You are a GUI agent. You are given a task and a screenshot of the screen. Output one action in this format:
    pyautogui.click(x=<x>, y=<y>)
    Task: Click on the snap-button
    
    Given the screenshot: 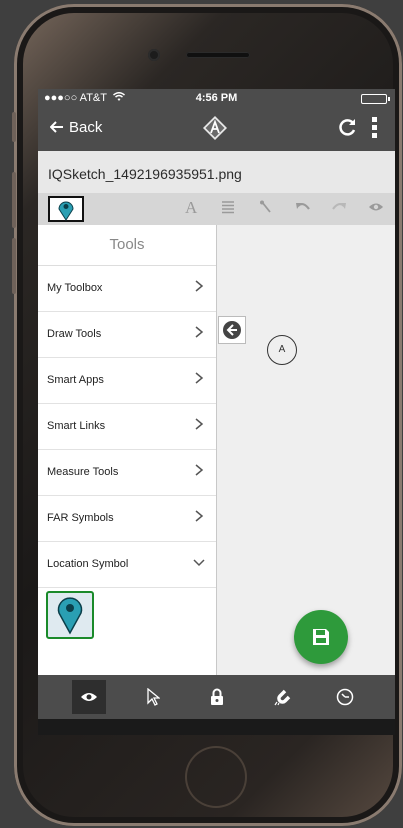 What is the action you would take?
    pyautogui.click(x=283, y=697)
    